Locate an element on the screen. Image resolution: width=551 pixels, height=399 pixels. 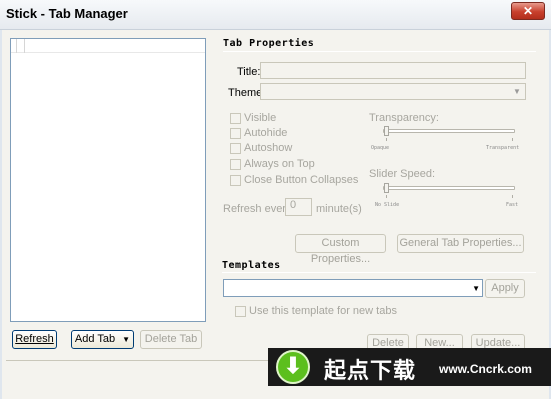
list-header-row is located at coordinates (108, 46).